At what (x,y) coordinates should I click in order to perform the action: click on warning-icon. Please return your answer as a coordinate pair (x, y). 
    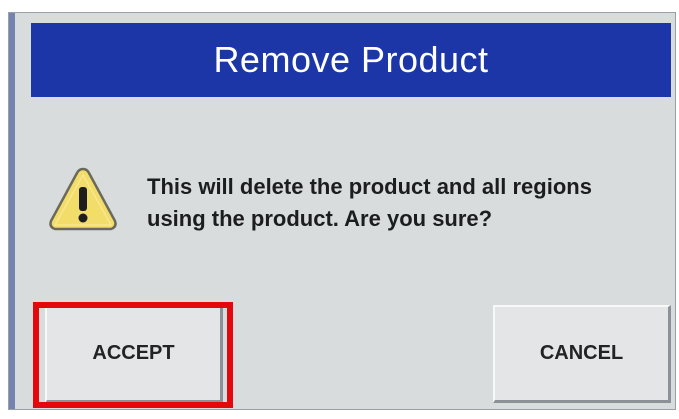
    Looking at the image, I should click on (83, 199).